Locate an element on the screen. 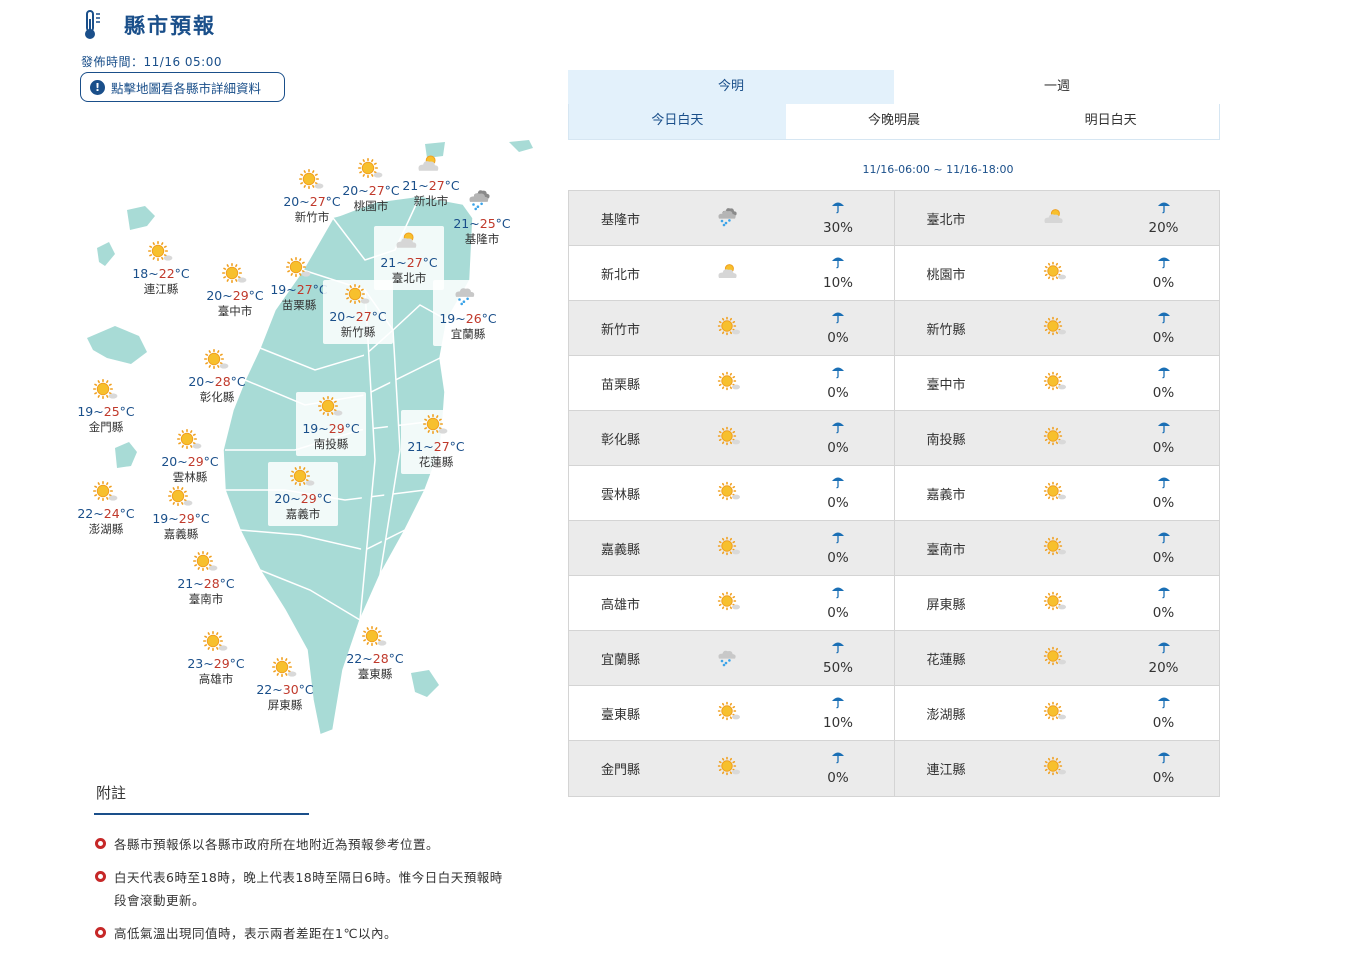 Image resolution: width=1353 pixels, height=973 pixels. map-city: 20~29°C 臺中市 is located at coordinates (235, 290).